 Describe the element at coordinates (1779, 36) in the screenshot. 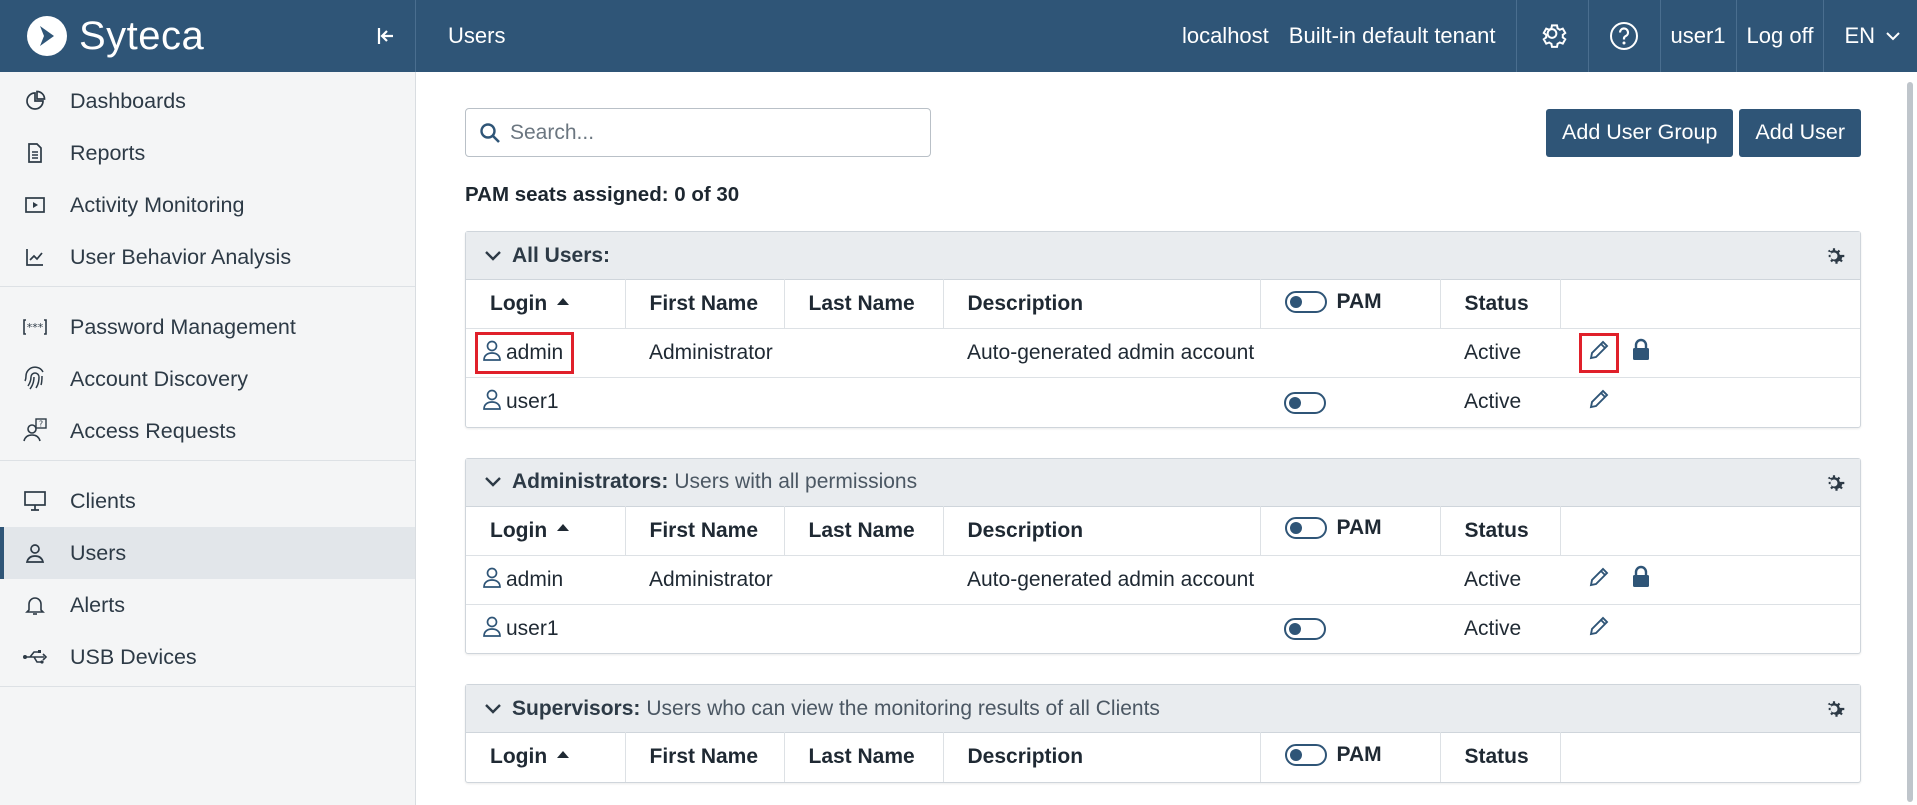

I see `logoff-button: Log off` at that location.